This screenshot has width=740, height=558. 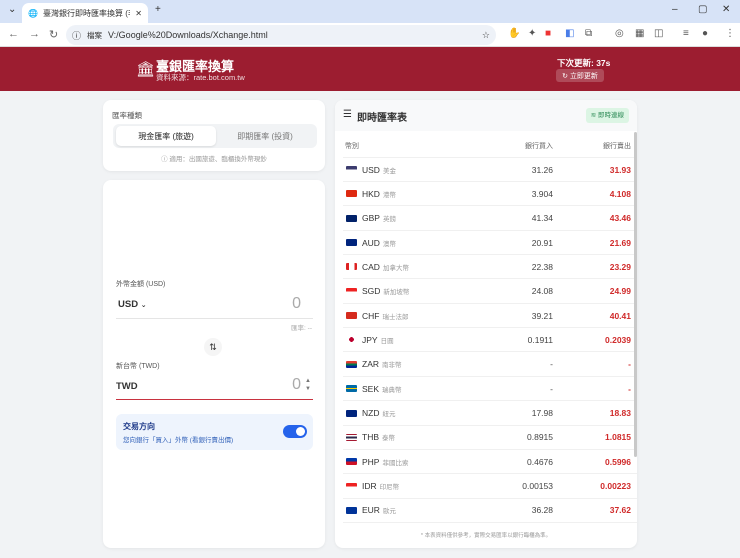 I want to click on new-tab-icon: +, so click(x=158, y=9).